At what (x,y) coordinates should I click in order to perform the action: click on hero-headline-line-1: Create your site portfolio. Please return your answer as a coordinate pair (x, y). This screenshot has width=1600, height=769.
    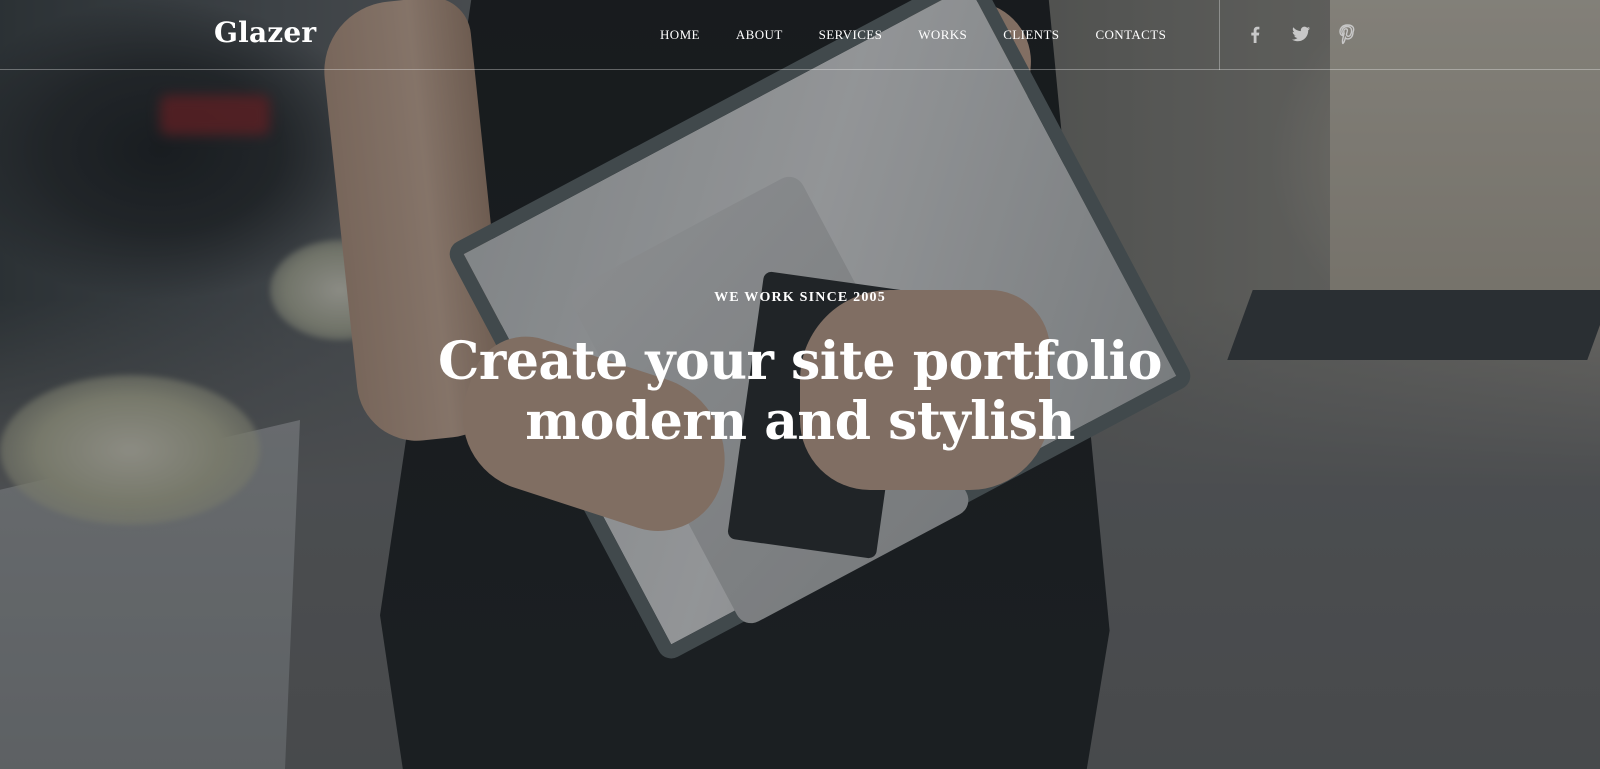
    Looking at the image, I should click on (800, 361).